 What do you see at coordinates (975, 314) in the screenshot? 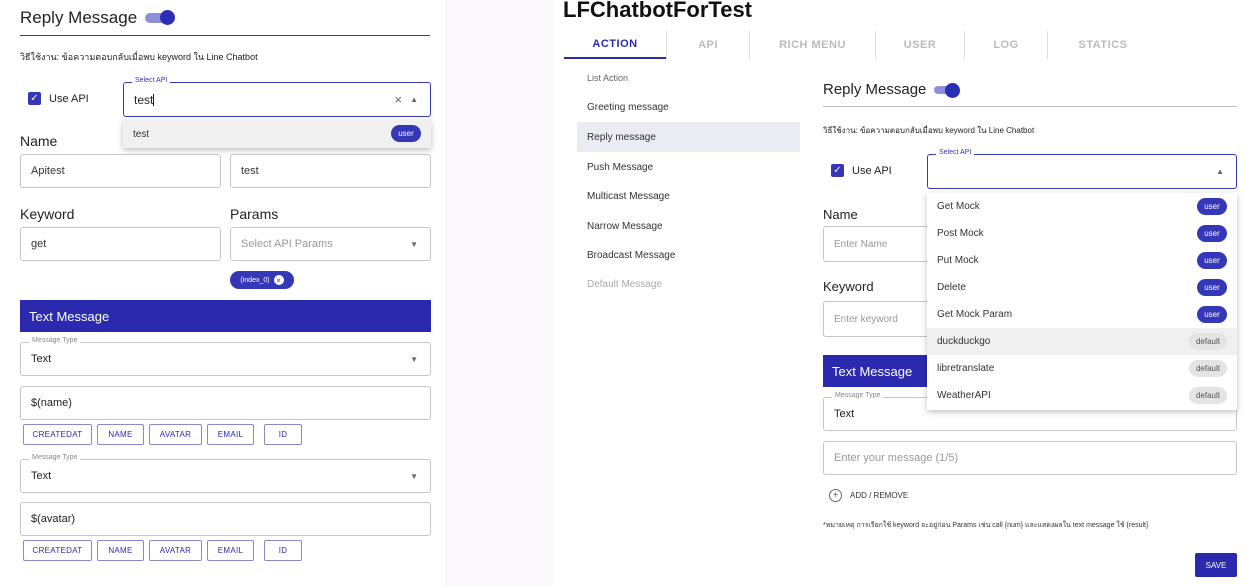
I see `option-label: Get Mock Param` at bounding box center [975, 314].